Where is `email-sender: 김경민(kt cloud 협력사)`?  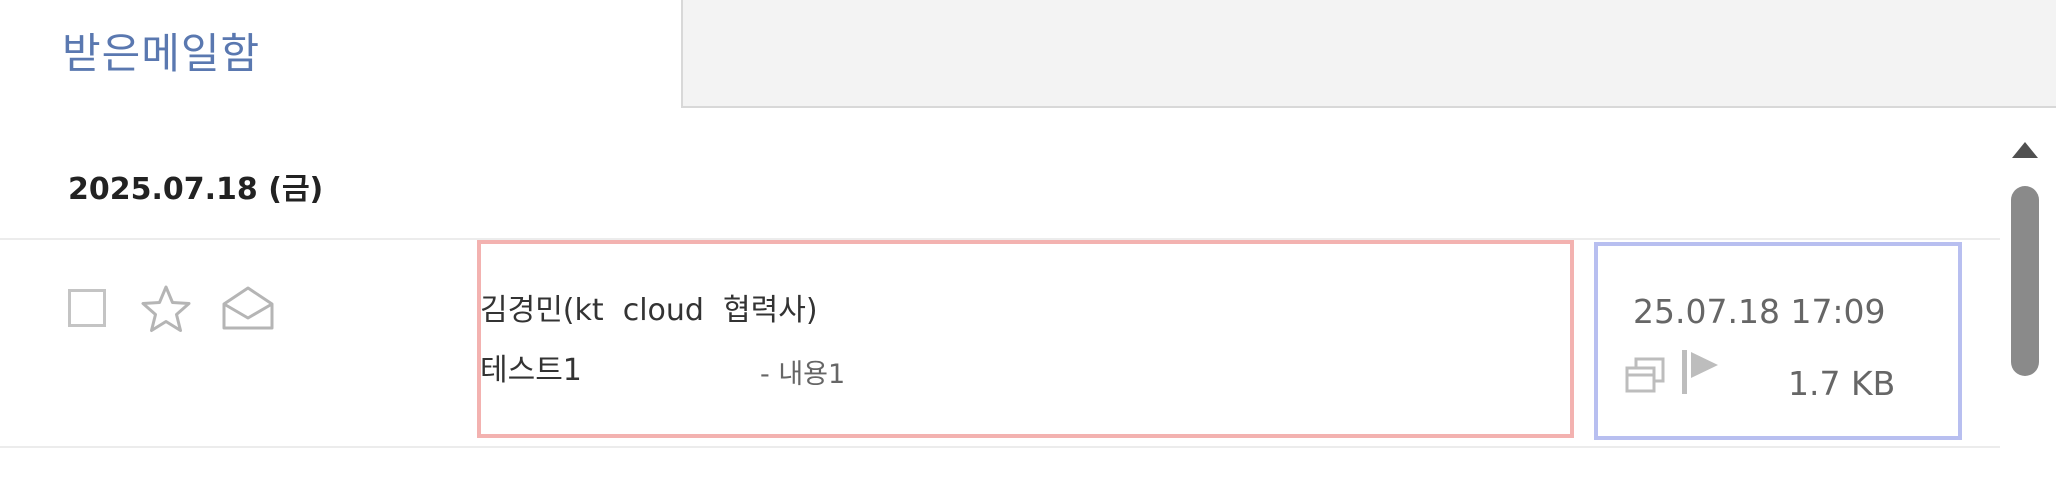 email-sender: 김경민(kt cloud 협력사) is located at coordinates (649, 307).